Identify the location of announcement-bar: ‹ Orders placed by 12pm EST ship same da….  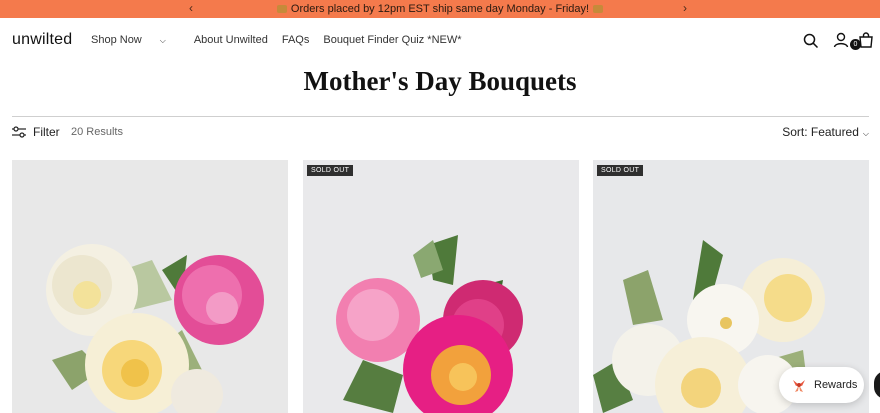
(440, 9).